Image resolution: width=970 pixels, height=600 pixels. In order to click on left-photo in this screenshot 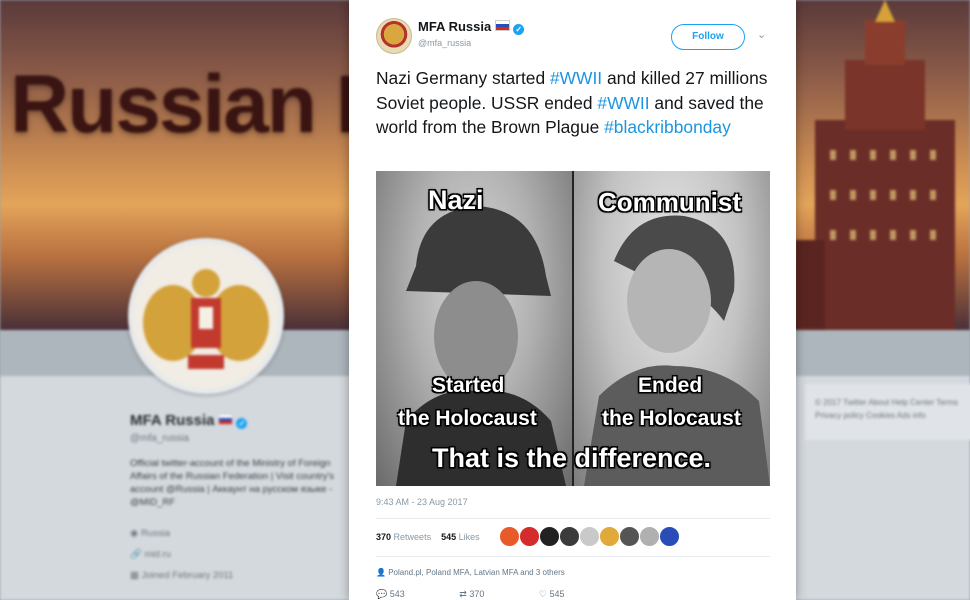, I will do `click(474, 328)`.